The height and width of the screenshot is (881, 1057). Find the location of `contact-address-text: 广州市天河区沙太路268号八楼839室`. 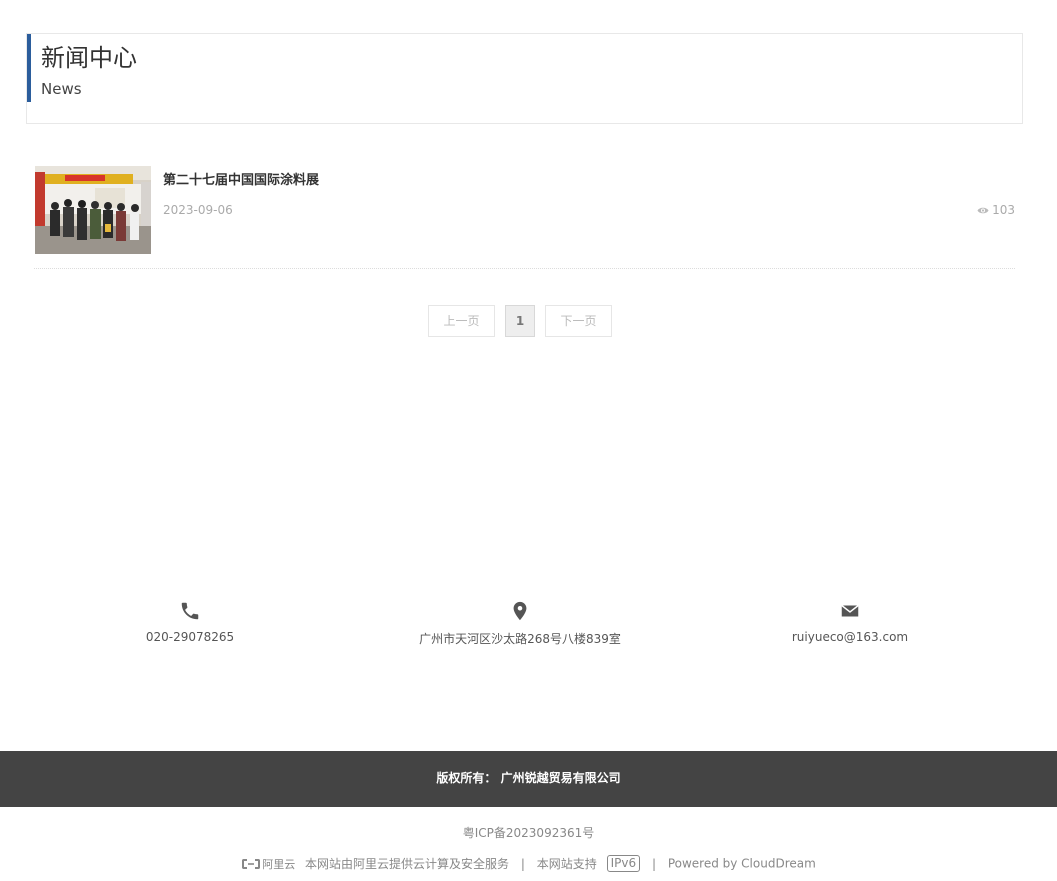

contact-address-text: 广州市天河区沙太路268号八楼839室 is located at coordinates (520, 639).